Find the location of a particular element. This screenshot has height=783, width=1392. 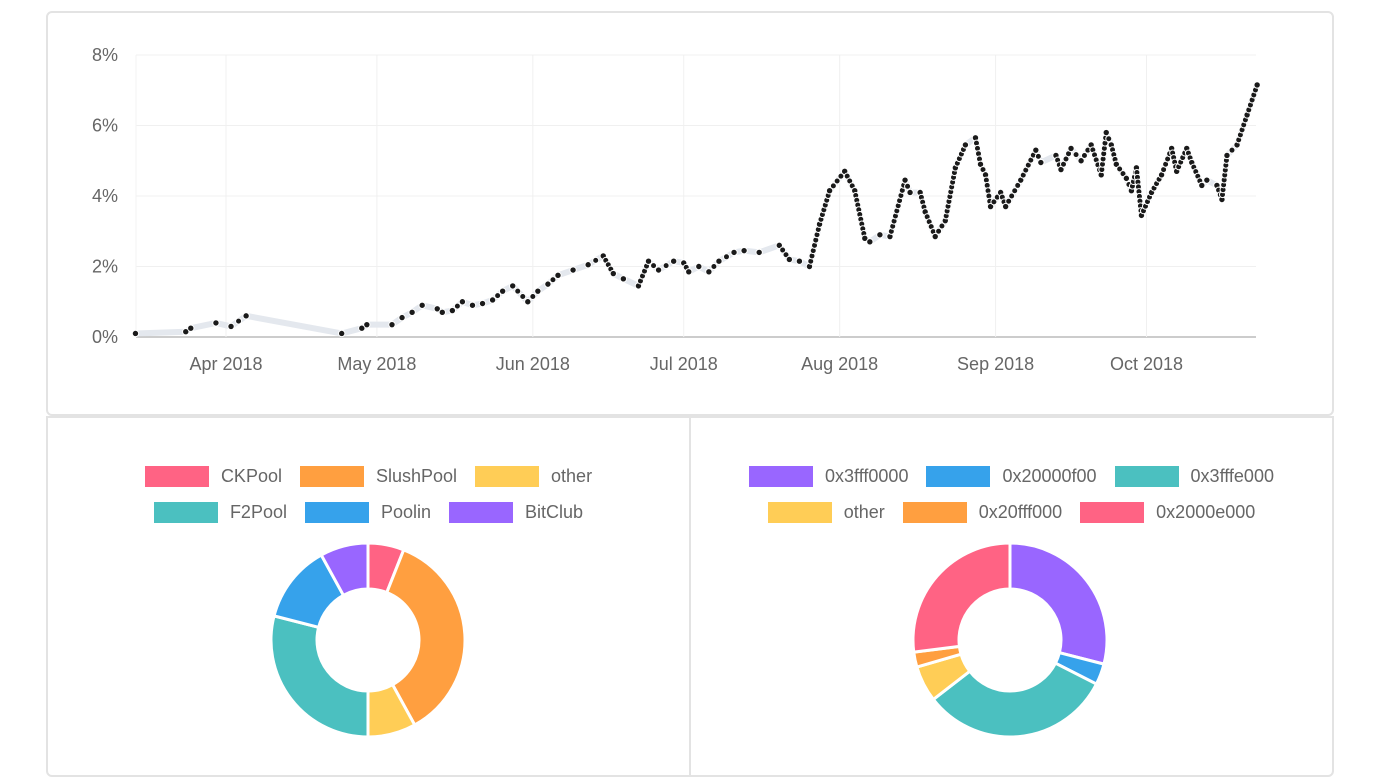

legend-label: 0x3fff0000 is located at coordinates (867, 475).